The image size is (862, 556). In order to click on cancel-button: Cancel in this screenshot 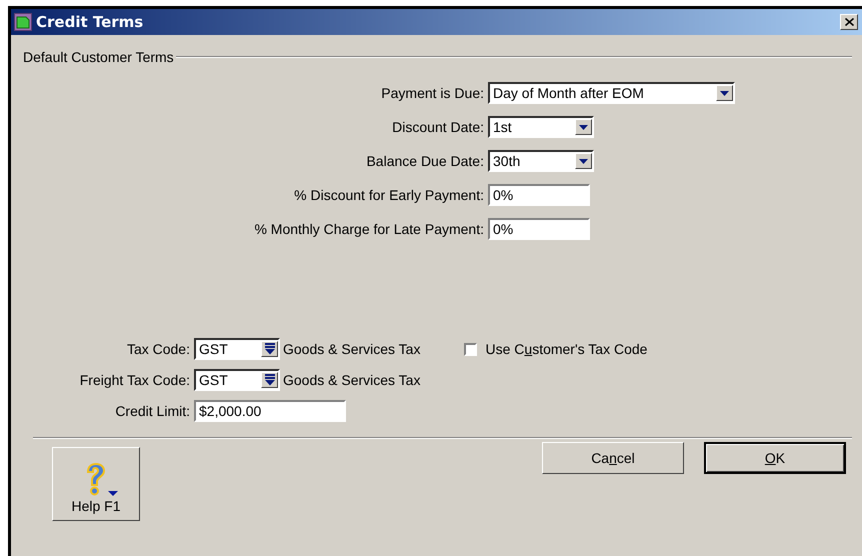, I will do `click(613, 458)`.